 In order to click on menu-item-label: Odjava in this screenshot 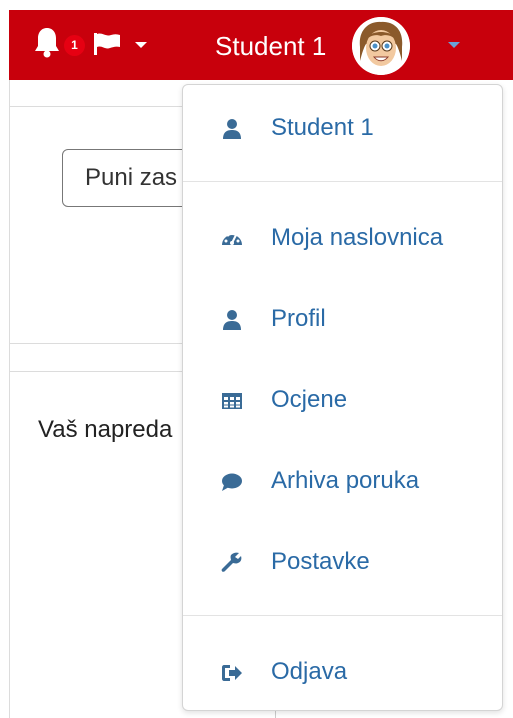, I will do `click(309, 671)`.